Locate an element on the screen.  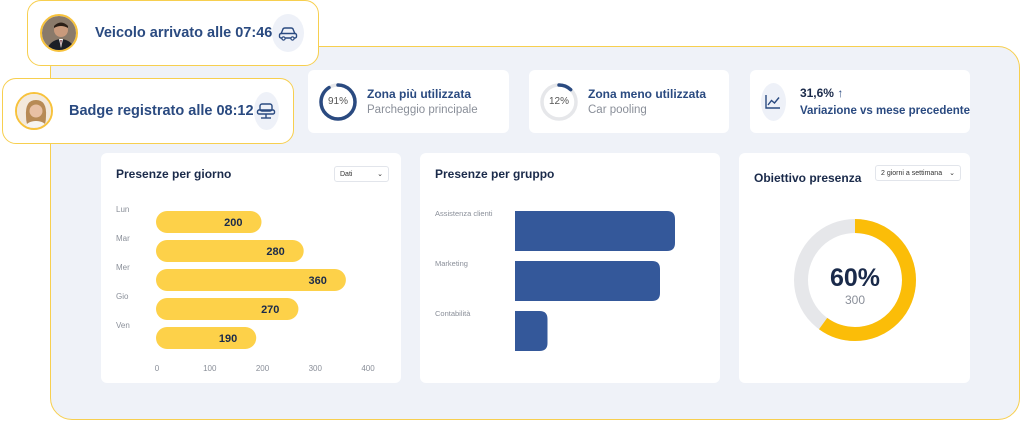
notification-text: Badge registrato alle 08:12 is located at coordinates (161, 111).